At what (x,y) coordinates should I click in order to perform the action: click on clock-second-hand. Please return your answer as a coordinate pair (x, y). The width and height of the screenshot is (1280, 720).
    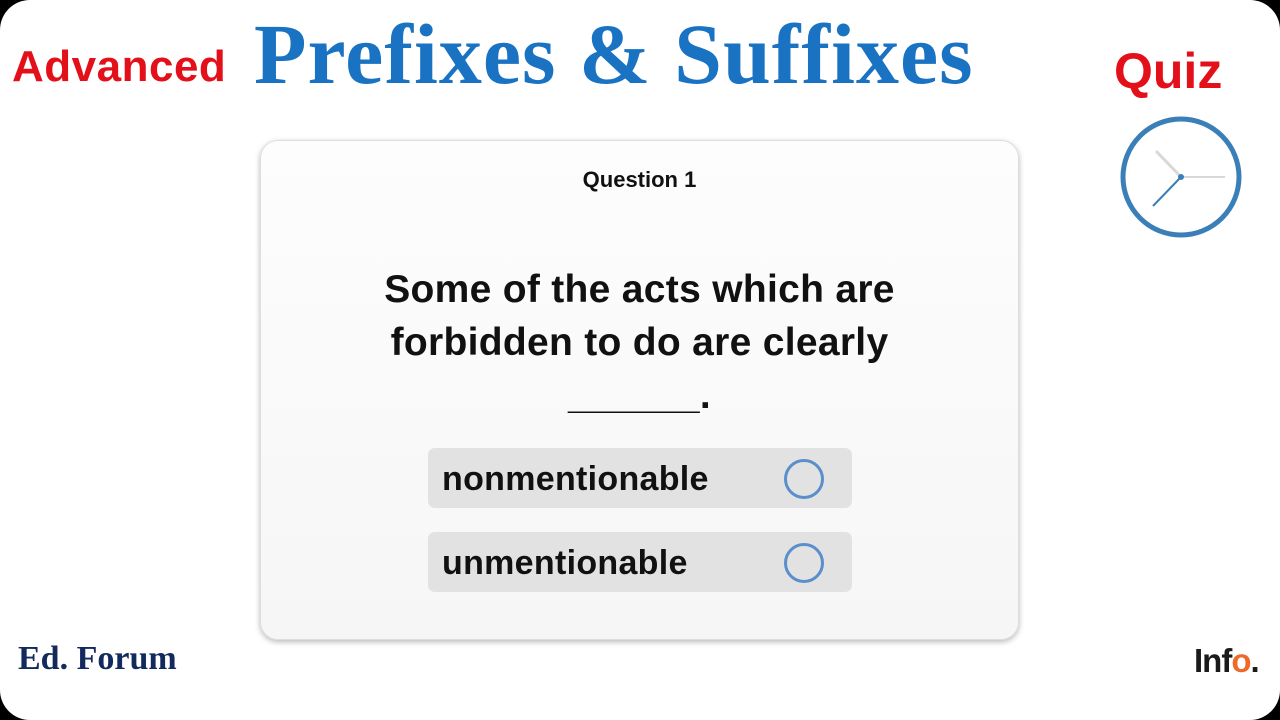
    Looking at the image, I should click on (1167, 191).